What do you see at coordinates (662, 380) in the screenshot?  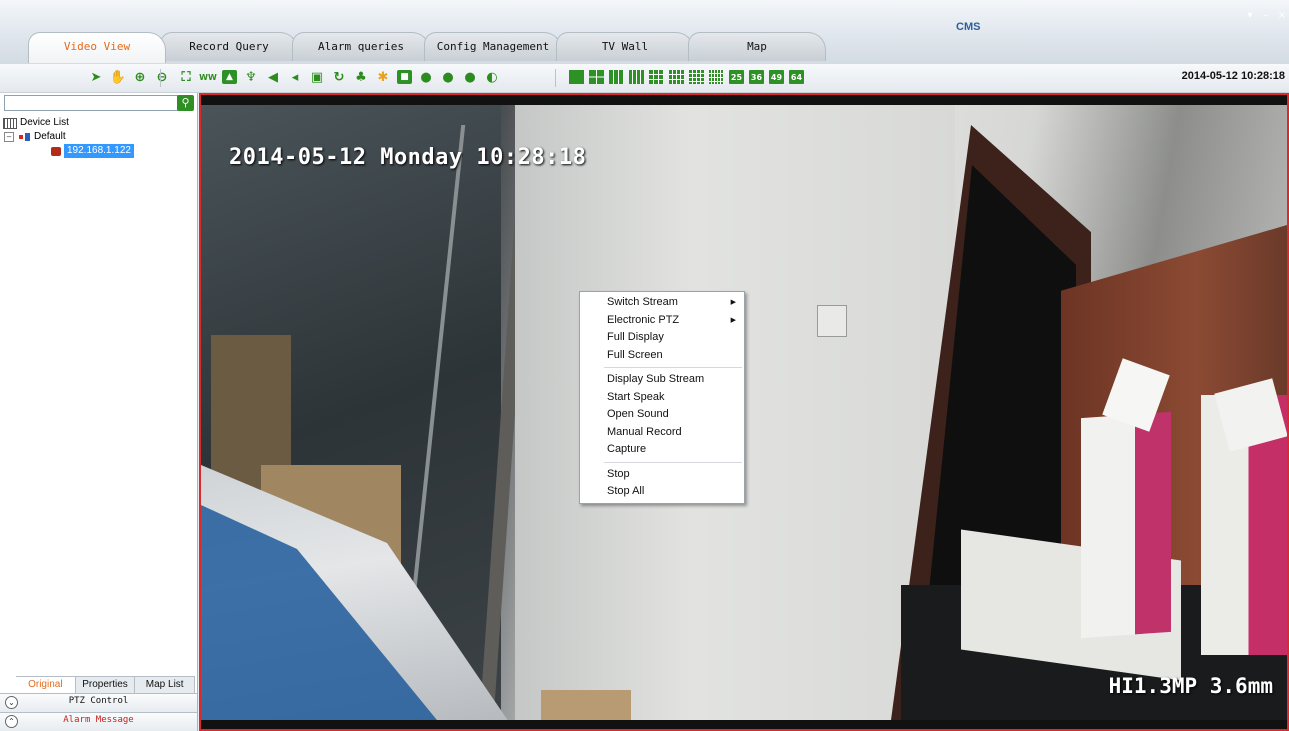 I see `menu-item-display-sub-stream: Display Sub Stream` at bounding box center [662, 380].